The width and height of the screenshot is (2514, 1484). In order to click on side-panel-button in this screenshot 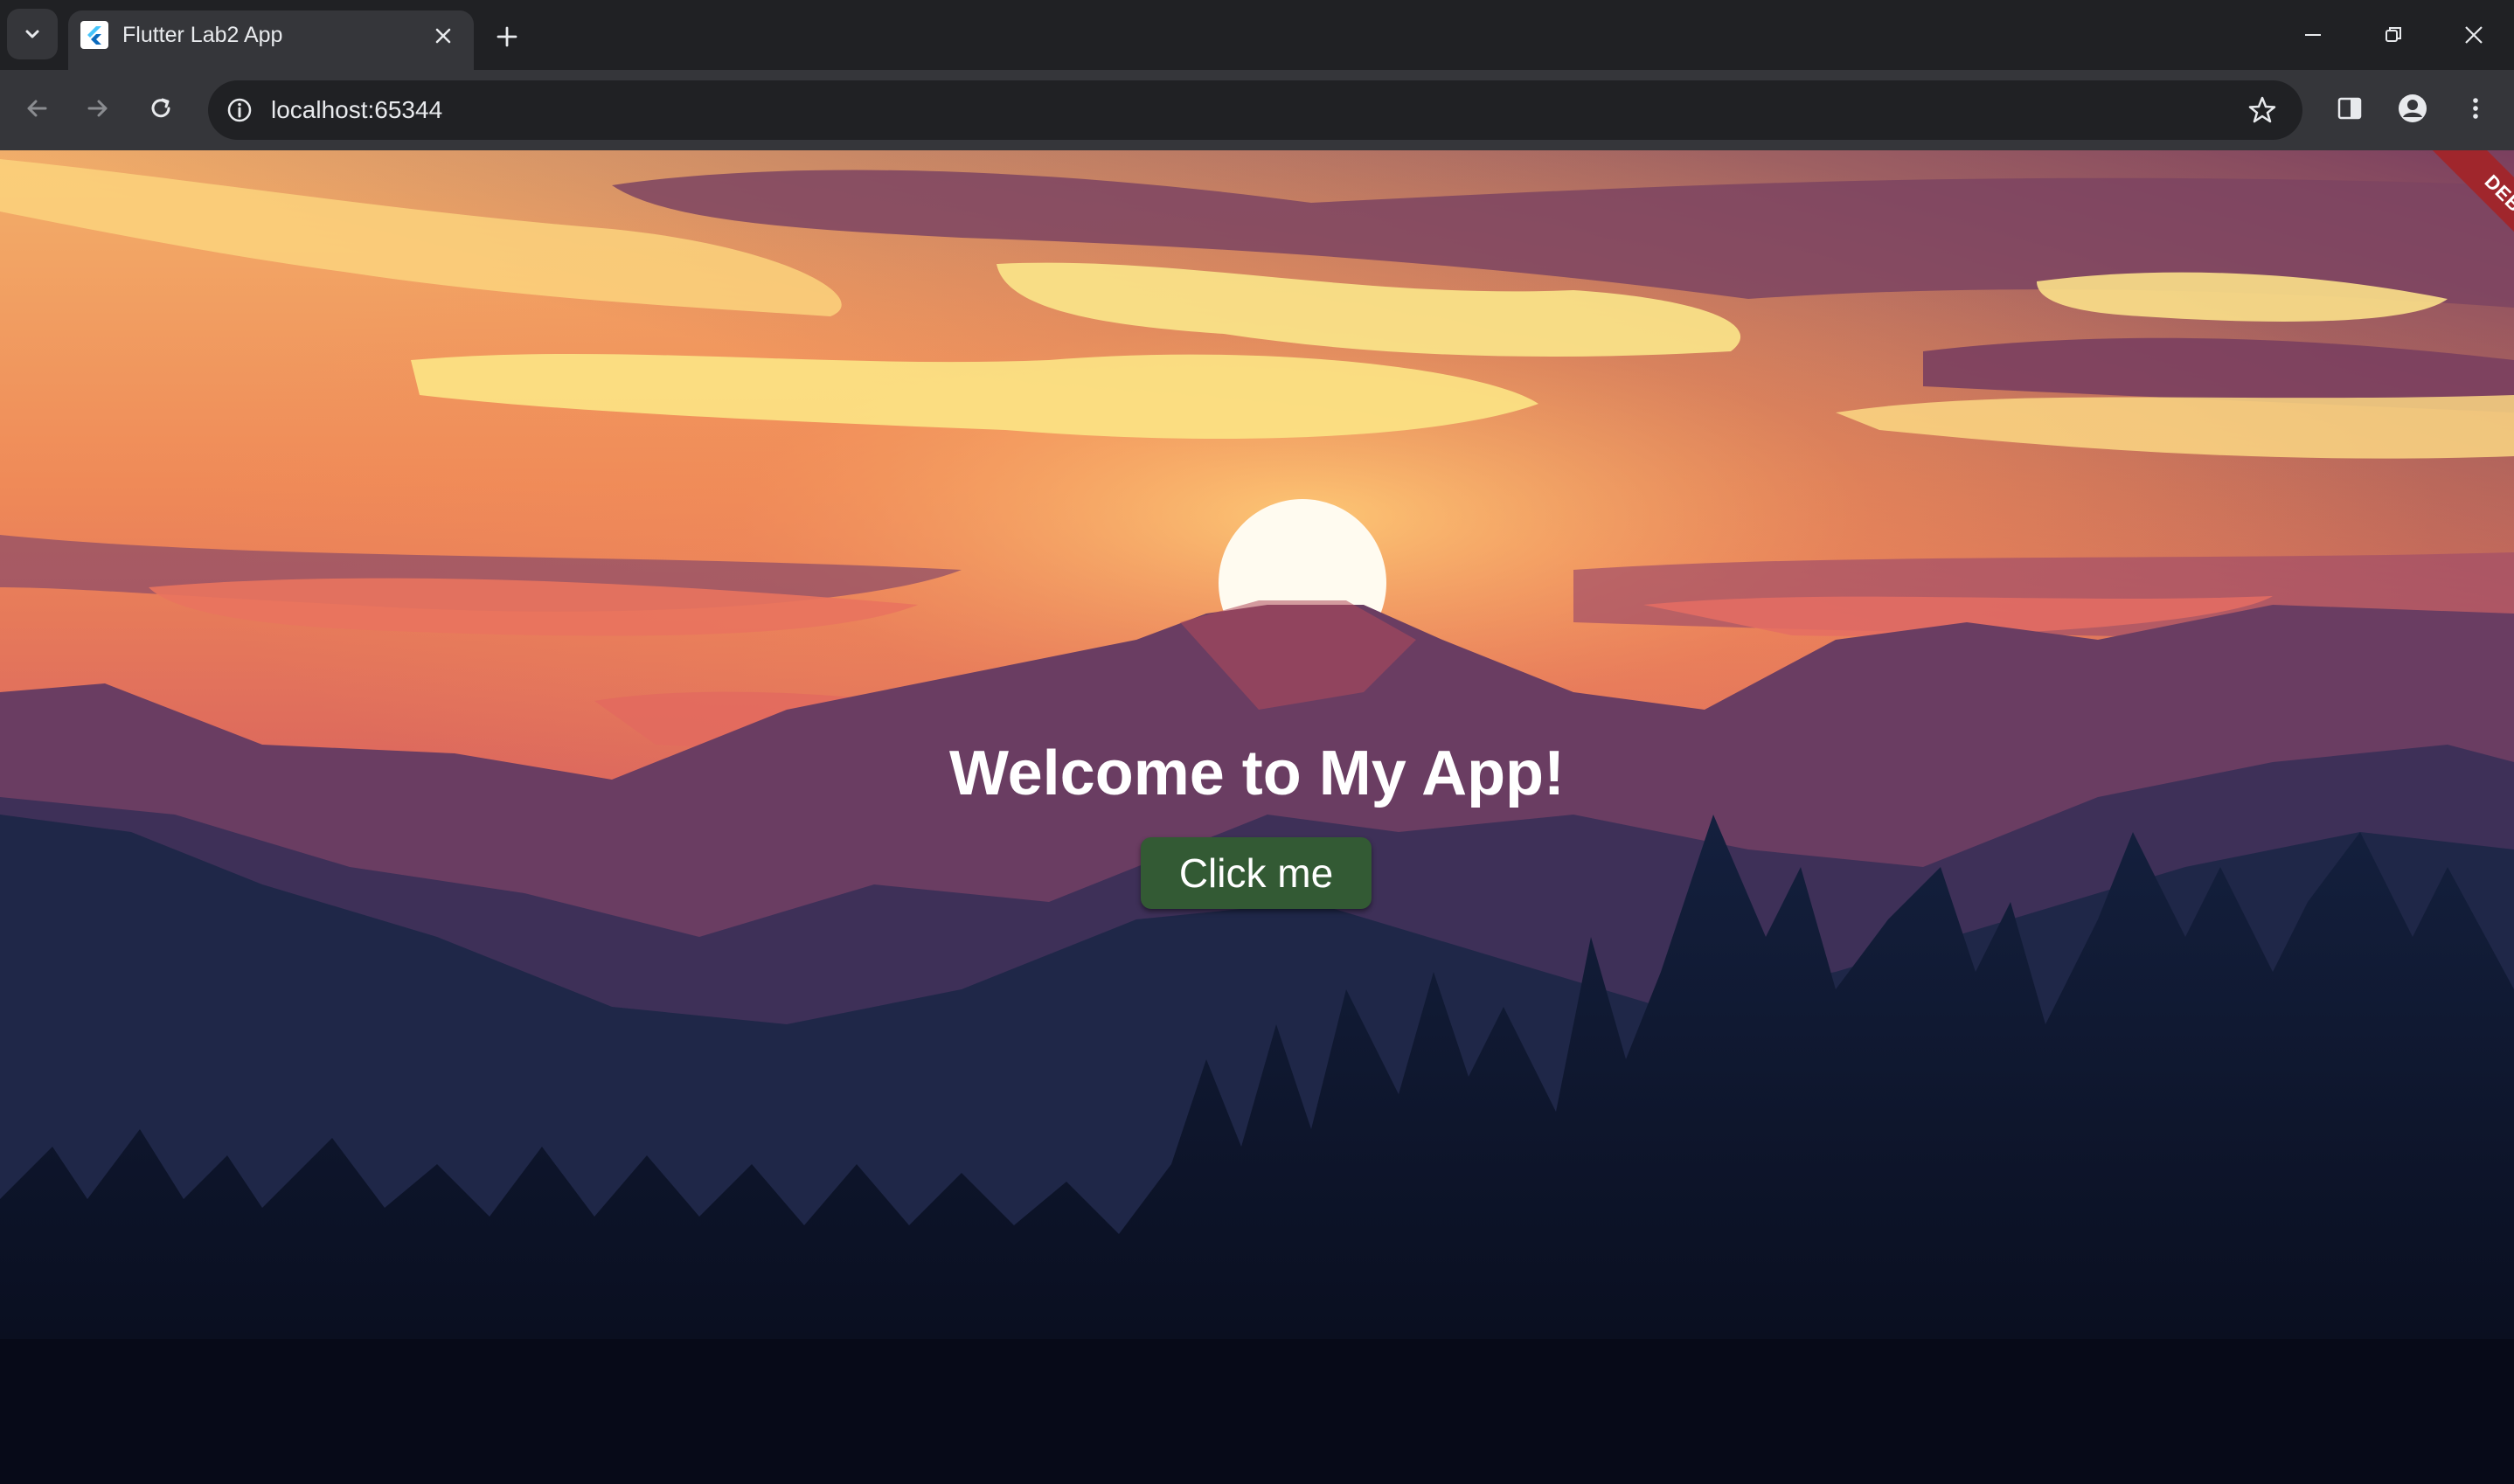, I will do `click(2349, 108)`.